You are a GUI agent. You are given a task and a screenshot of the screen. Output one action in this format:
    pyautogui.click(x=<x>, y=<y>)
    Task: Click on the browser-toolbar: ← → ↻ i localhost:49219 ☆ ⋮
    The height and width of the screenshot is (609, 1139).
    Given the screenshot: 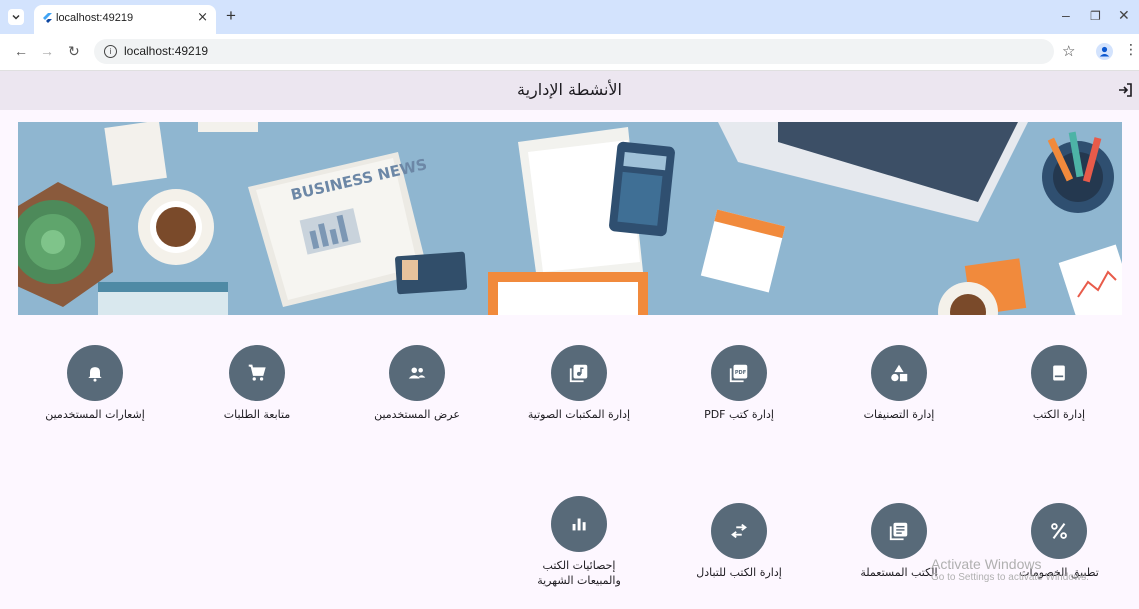 What is the action you would take?
    pyautogui.click(x=569, y=52)
    